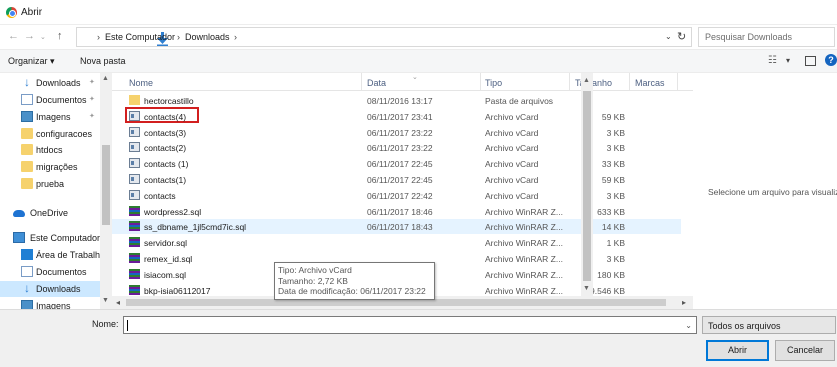 This screenshot has height=367, width=837. I want to click on column-name: Nome, so click(141, 83).